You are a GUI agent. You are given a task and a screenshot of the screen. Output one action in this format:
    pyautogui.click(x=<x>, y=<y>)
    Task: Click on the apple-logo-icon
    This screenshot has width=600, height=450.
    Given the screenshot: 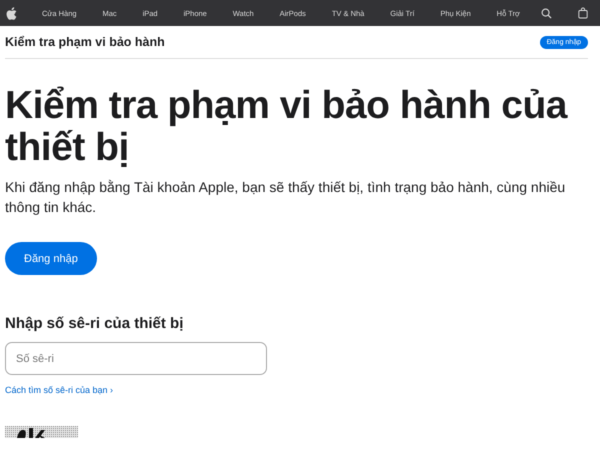 What is the action you would take?
    pyautogui.click(x=11, y=13)
    